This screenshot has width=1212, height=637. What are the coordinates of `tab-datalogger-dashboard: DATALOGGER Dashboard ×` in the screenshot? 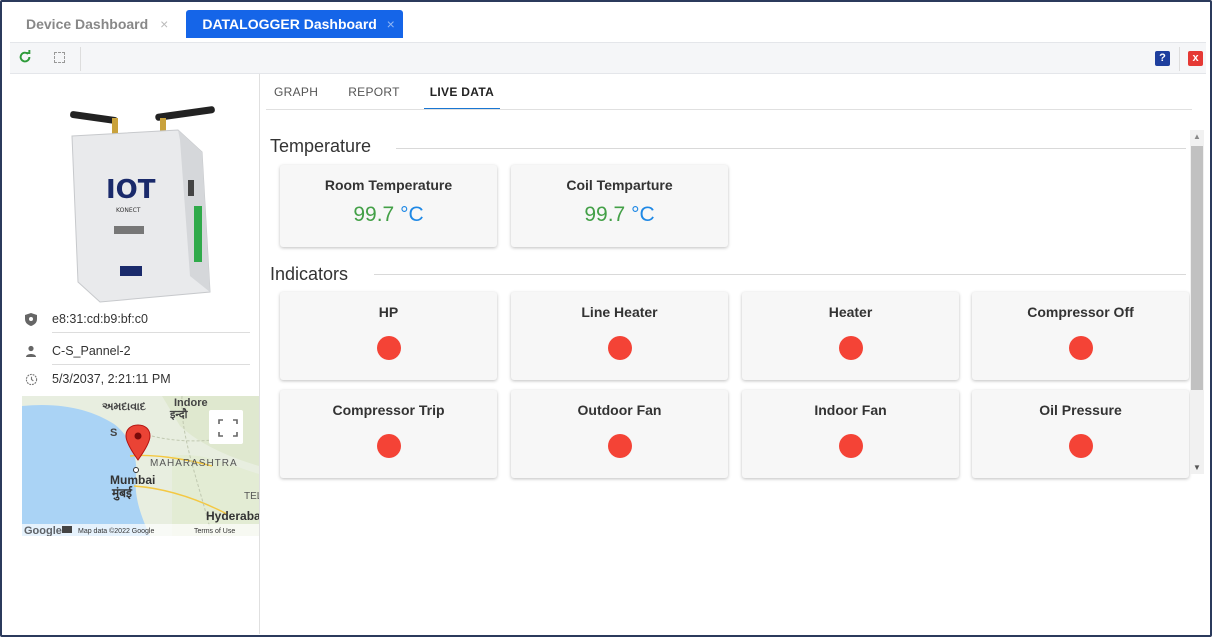 It's located at (294, 24).